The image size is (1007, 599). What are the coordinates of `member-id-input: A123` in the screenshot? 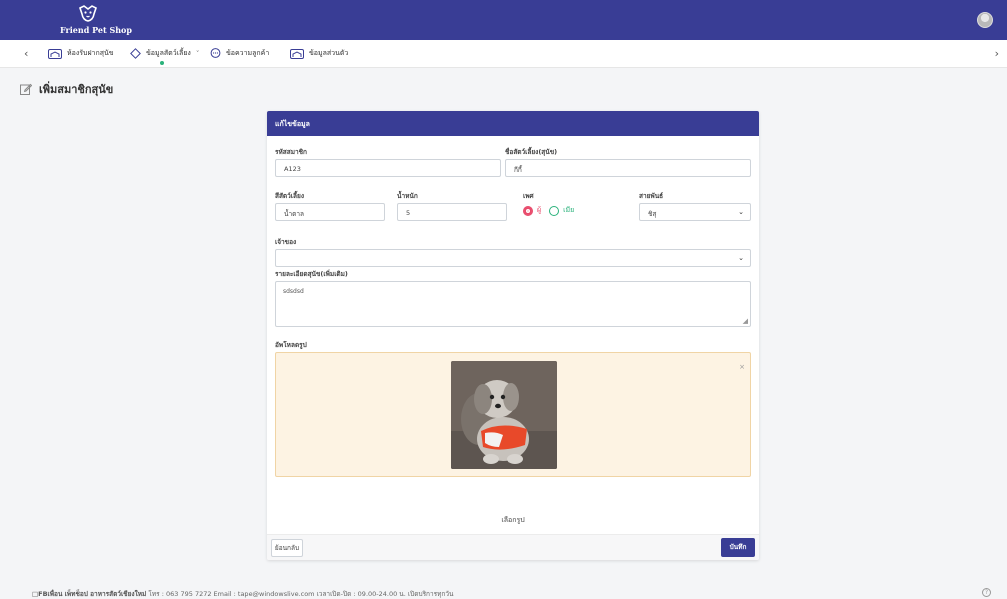 It's located at (388, 168).